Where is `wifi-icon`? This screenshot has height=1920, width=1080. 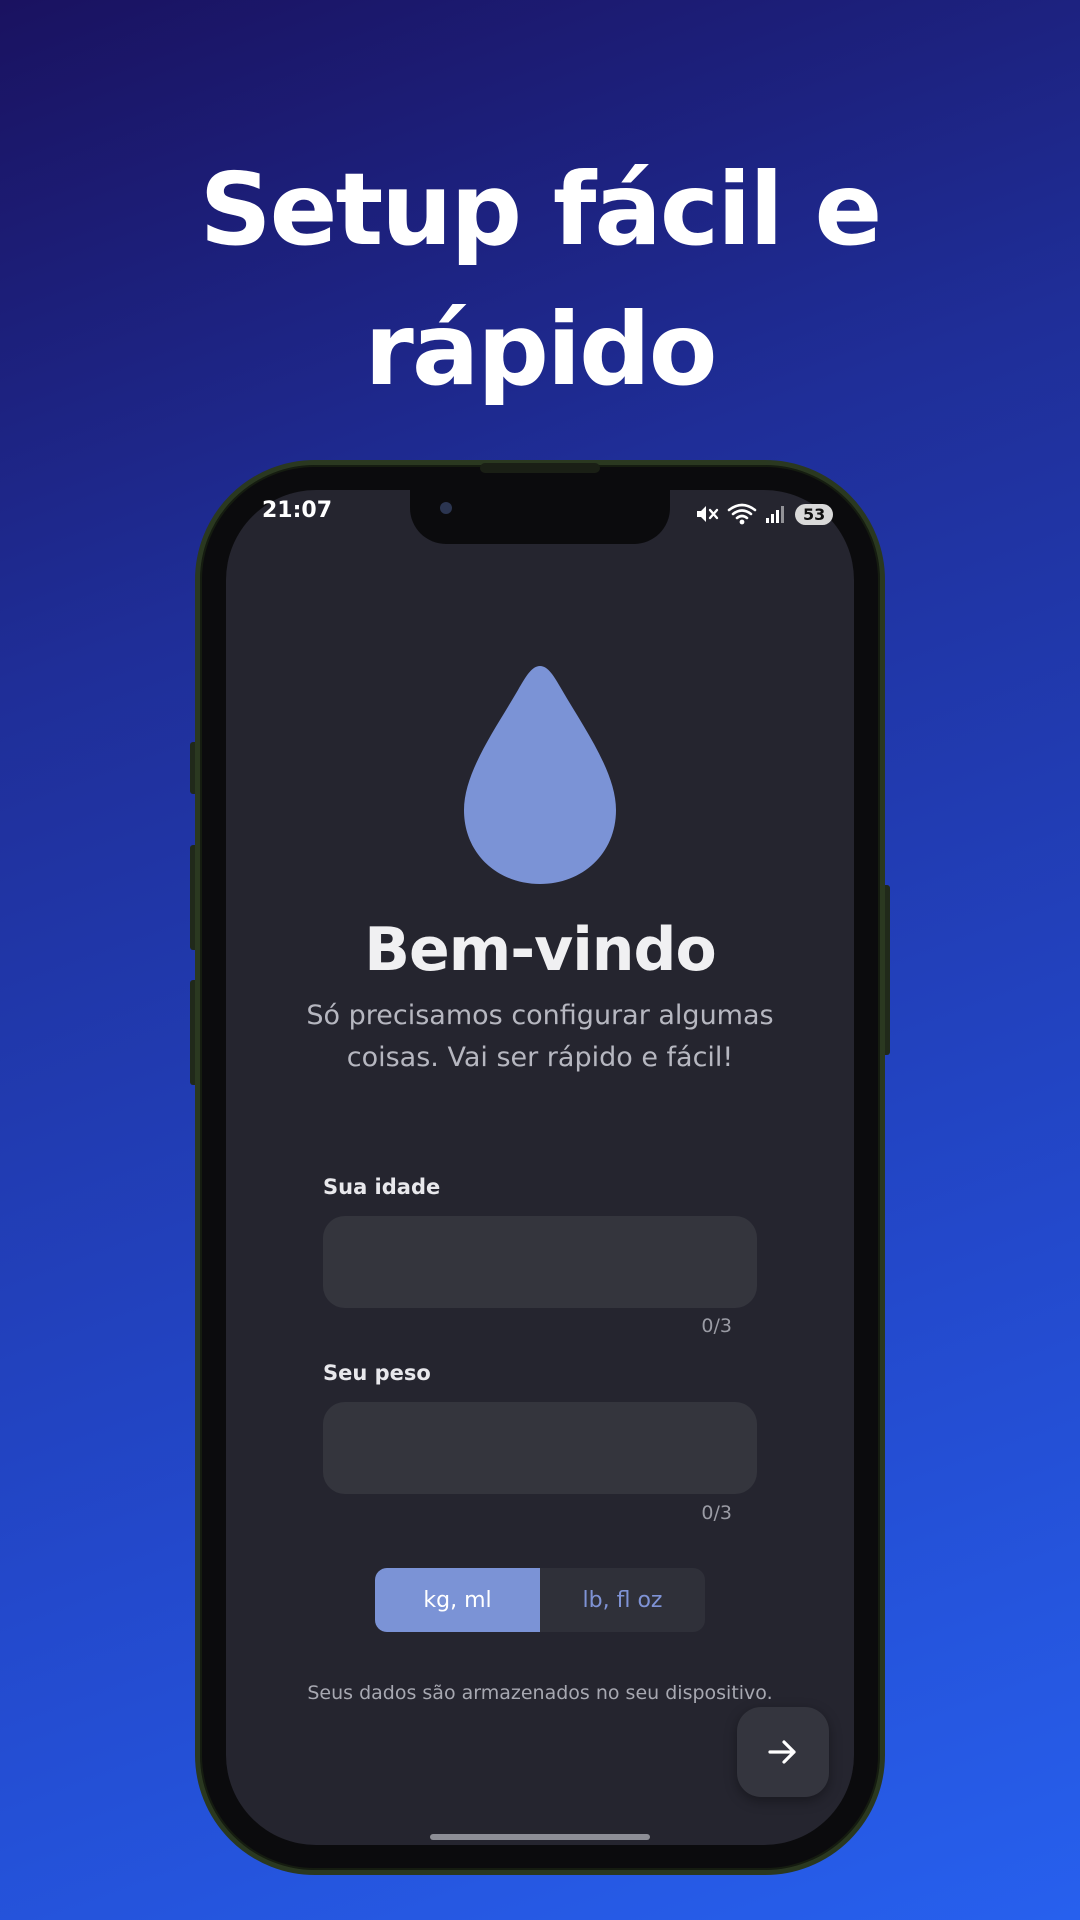 wifi-icon is located at coordinates (742, 514).